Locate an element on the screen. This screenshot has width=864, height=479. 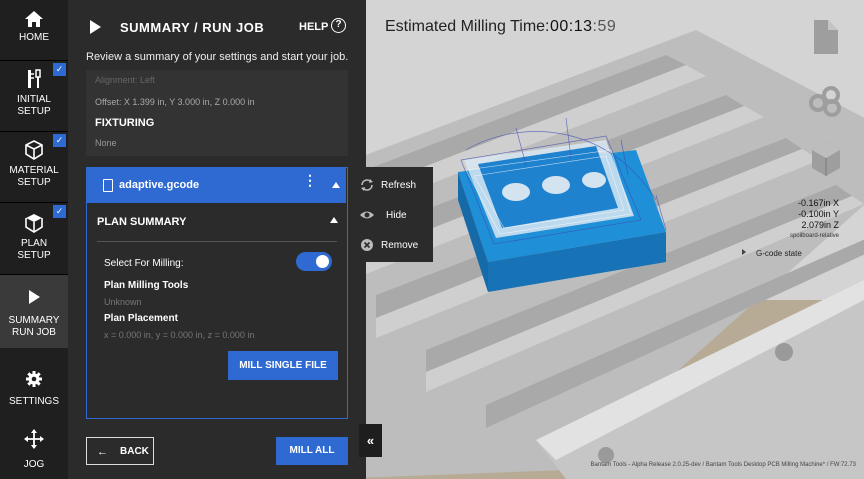
refresh-icon is located at coordinates (367, 185).